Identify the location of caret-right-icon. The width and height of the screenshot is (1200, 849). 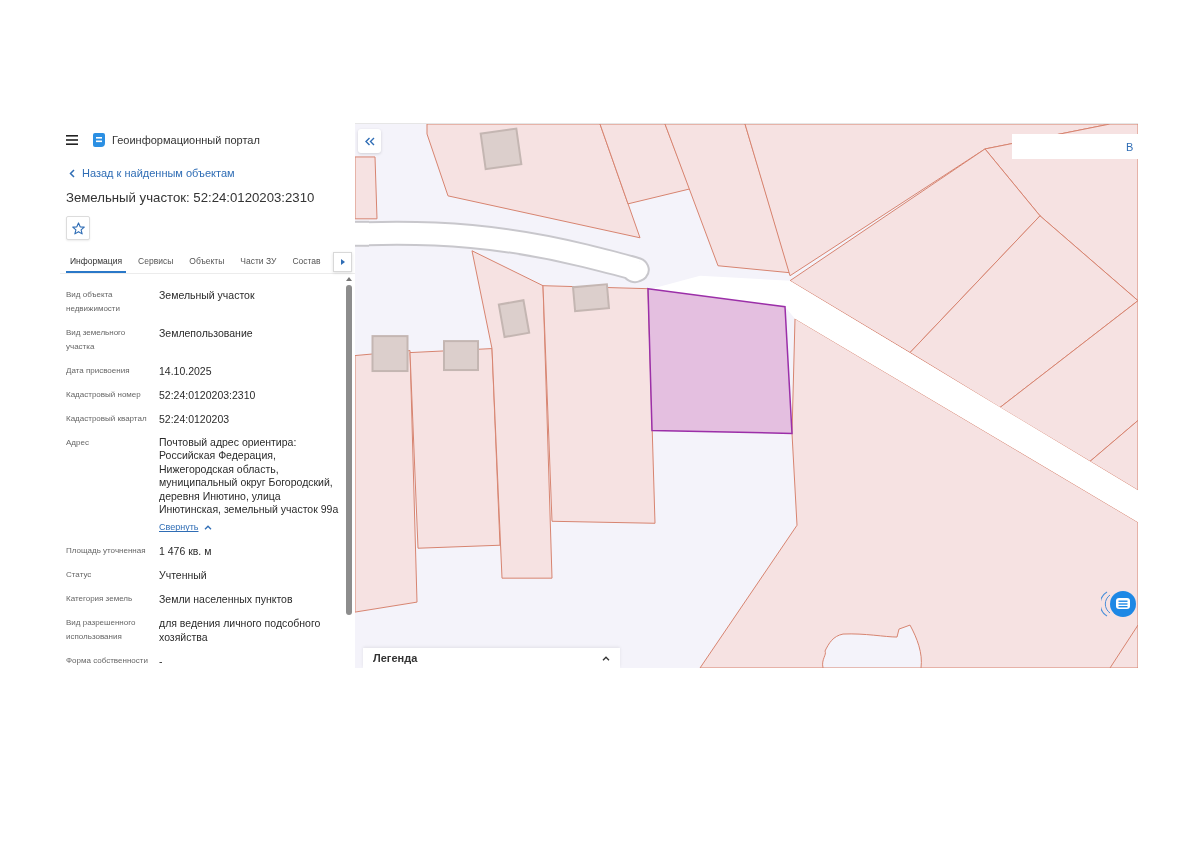
(342, 261).